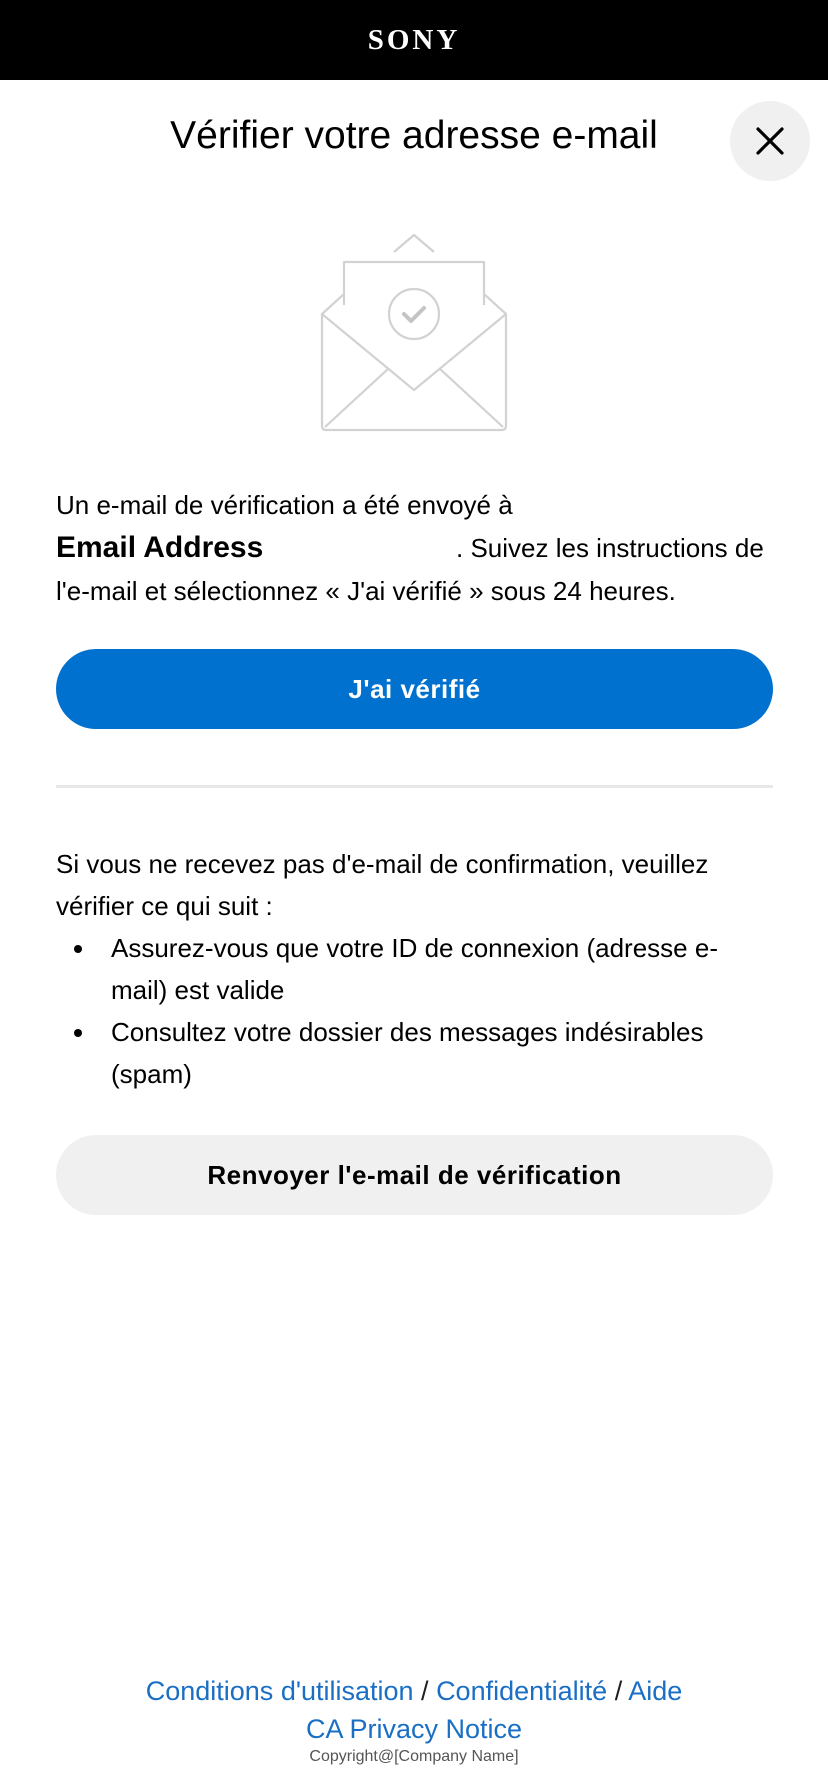 This screenshot has width=828, height=1792. I want to click on help-link: Aide, so click(655, 1691).